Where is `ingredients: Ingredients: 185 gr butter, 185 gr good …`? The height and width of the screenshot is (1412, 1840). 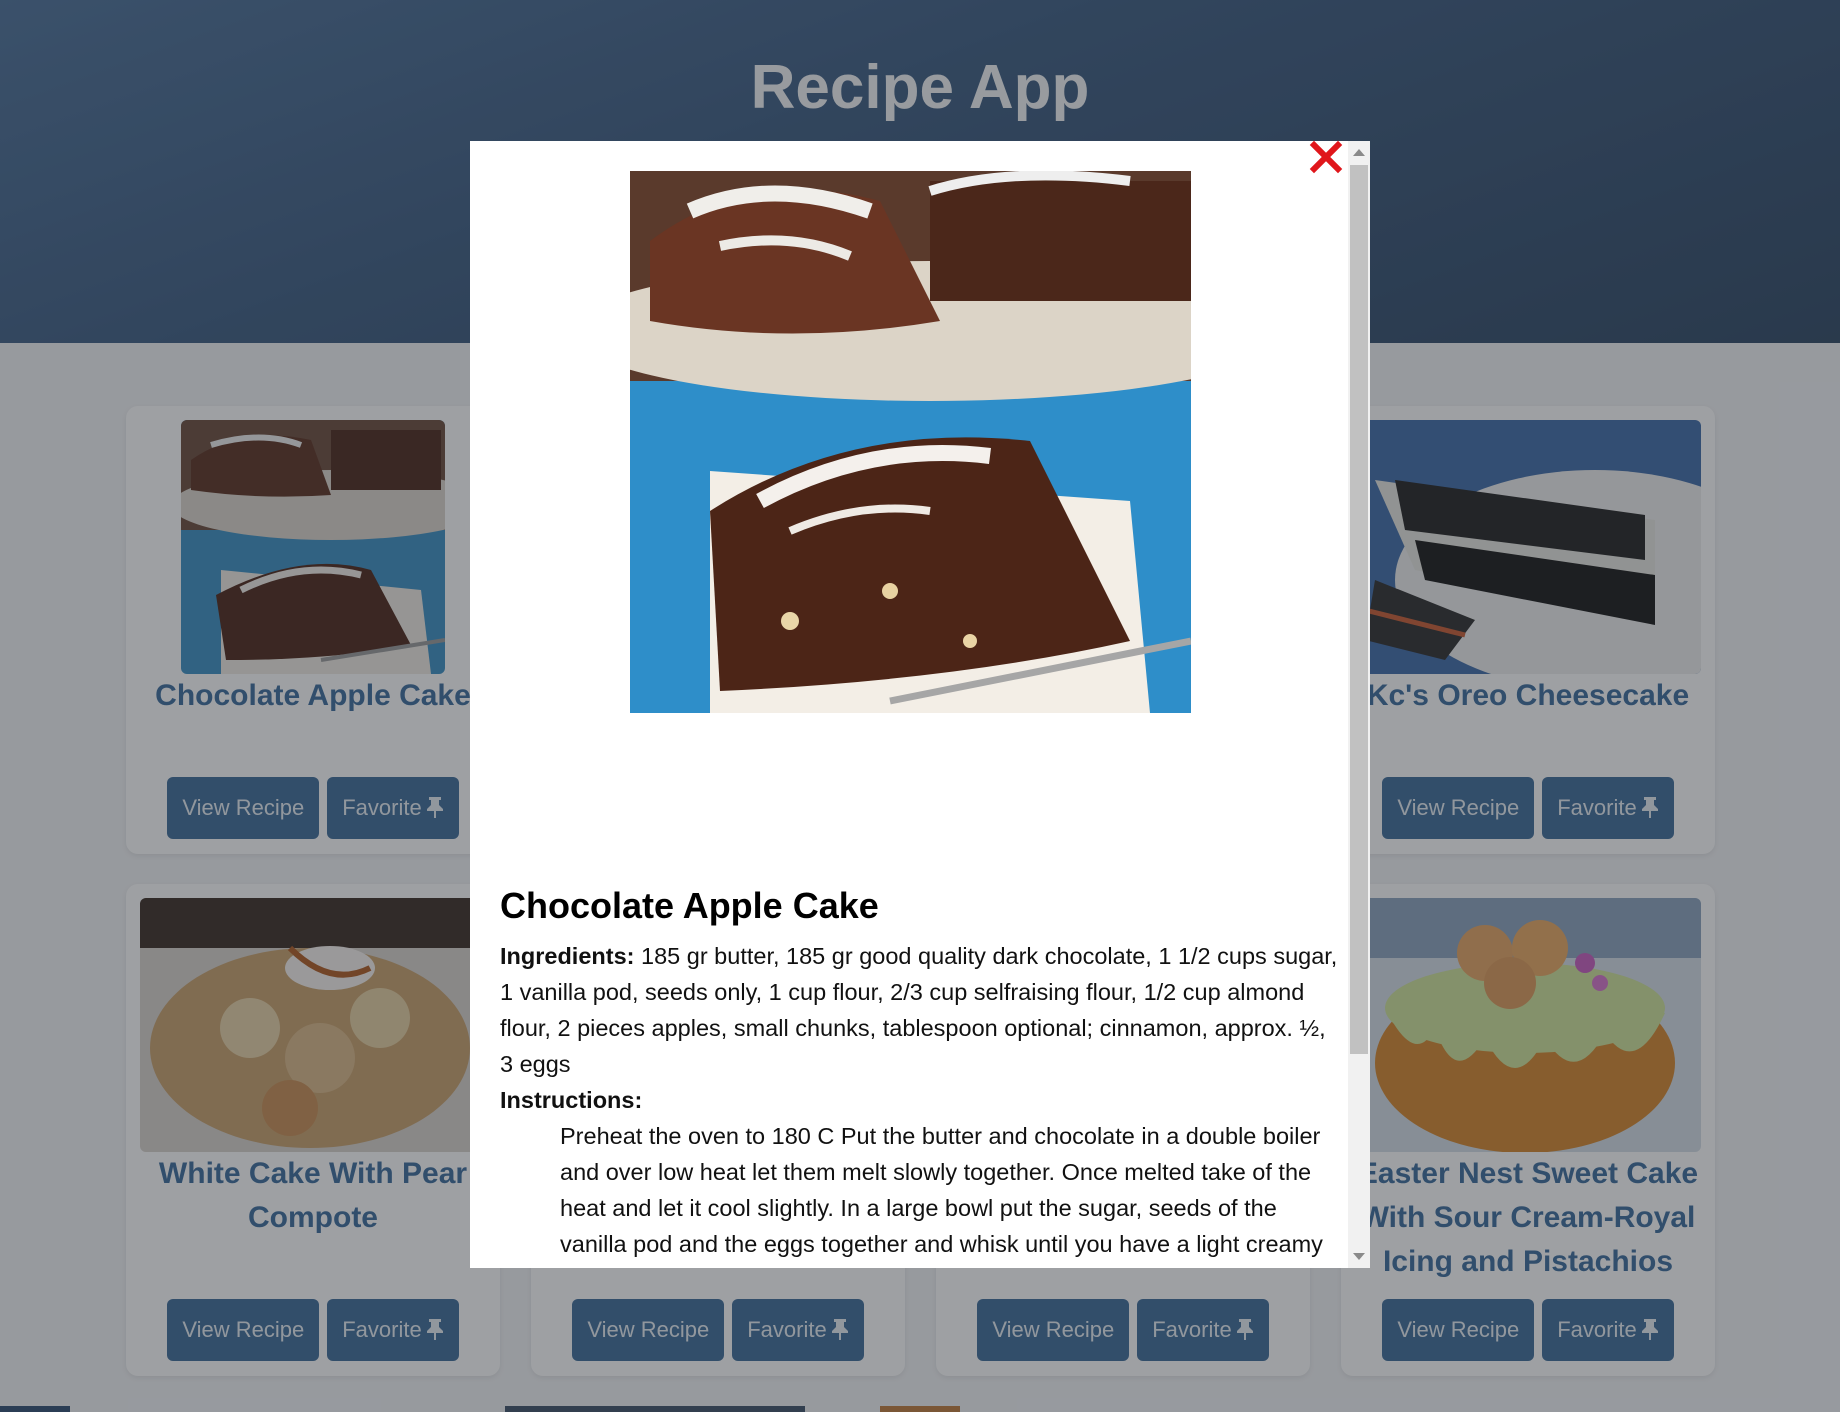 ingredients: Ingredients: 185 gr butter, 185 gr good … is located at coordinates (922, 1010).